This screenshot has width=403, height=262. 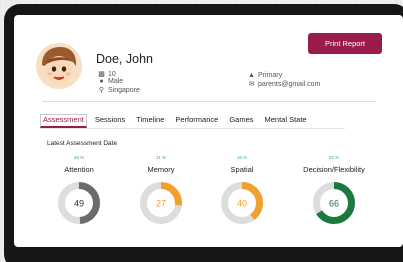 I want to click on tab-mental-state: Mental State, so click(x=286, y=121).